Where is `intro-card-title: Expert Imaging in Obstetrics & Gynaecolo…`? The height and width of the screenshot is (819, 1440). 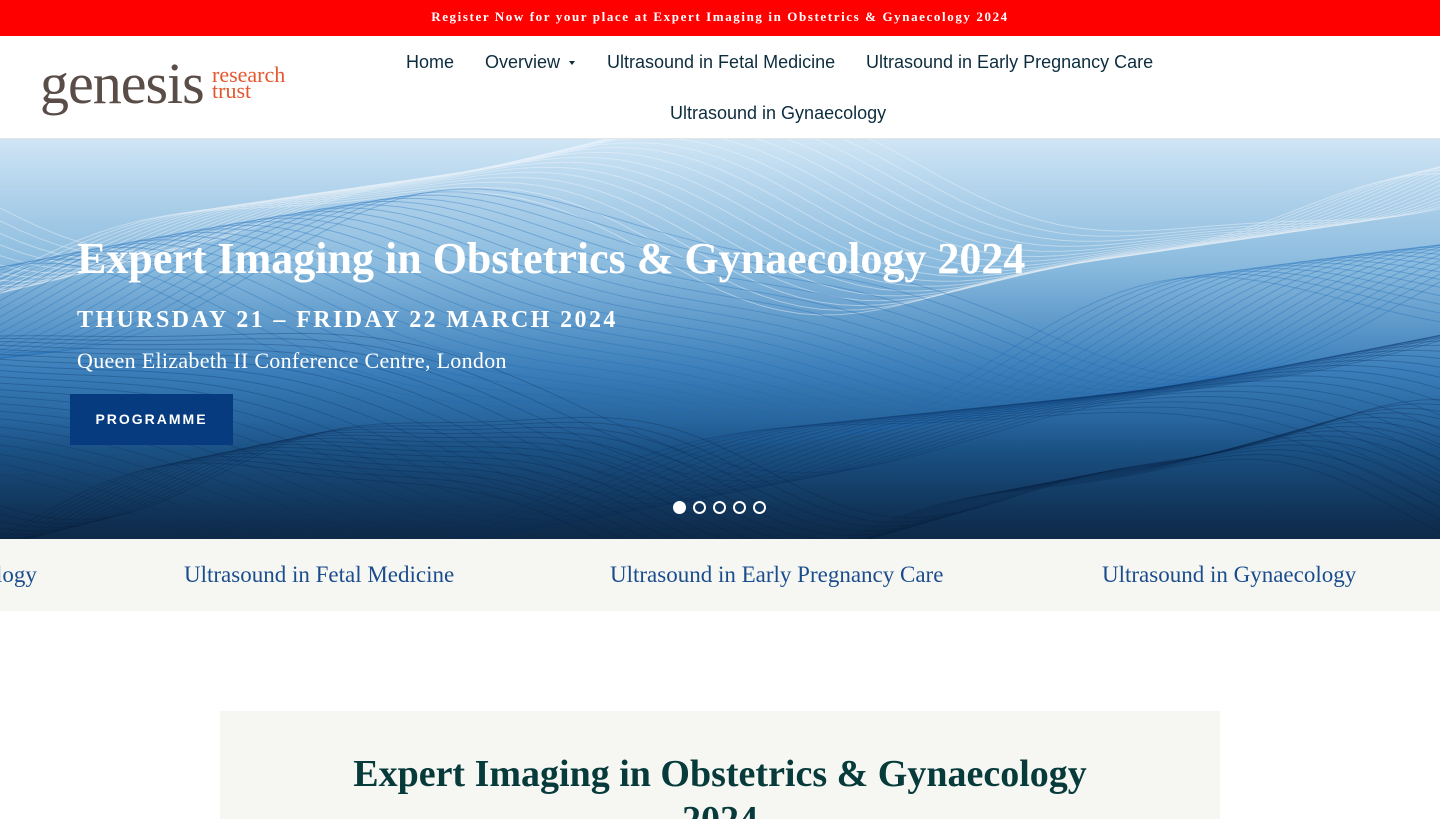 intro-card-title: Expert Imaging in Obstetrics & Gynaecolo… is located at coordinates (720, 786).